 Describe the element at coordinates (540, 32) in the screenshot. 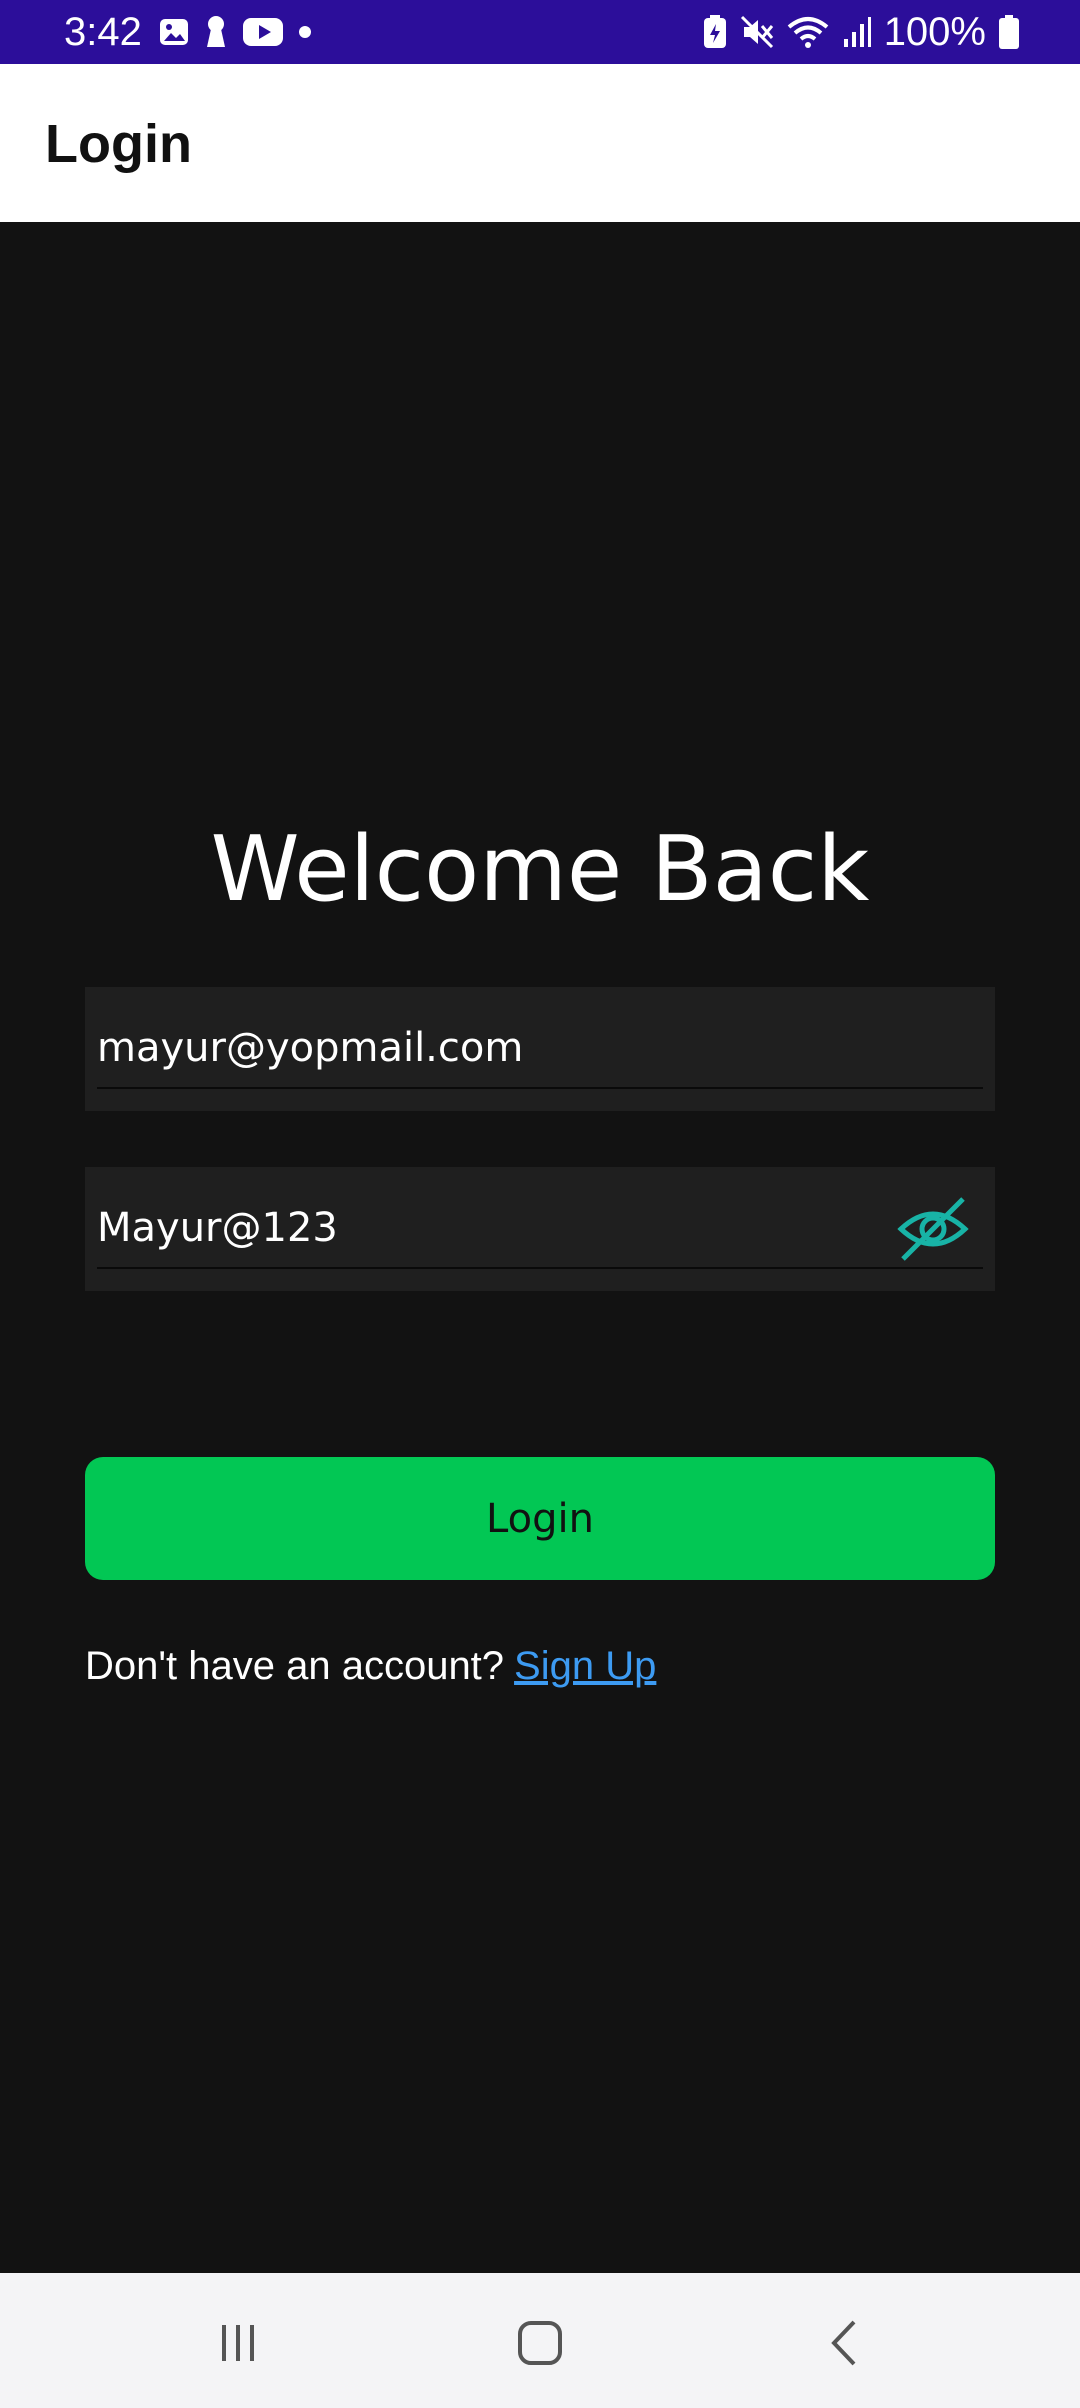

I see `status-bar: 3:42 100%` at that location.